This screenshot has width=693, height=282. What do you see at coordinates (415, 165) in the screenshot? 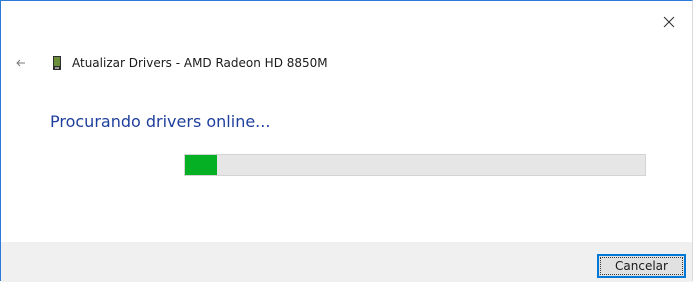
I see `progress-bar` at bounding box center [415, 165].